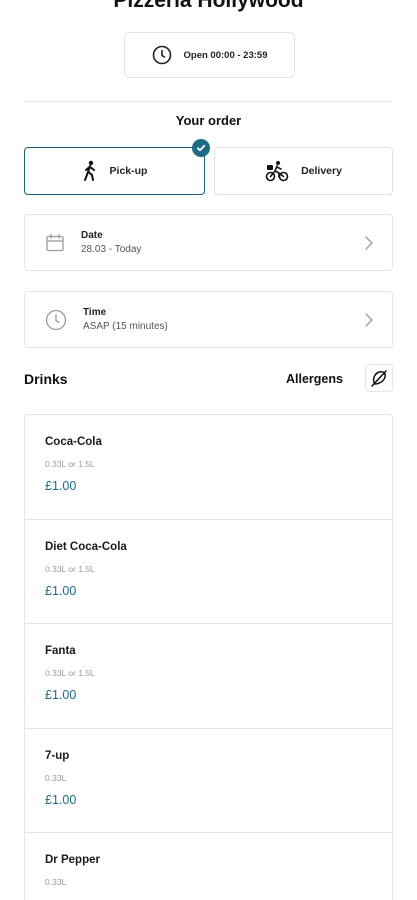 This screenshot has height=900, width=417. I want to click on time-value: ASAP (15 minutes), so click(125, 326).